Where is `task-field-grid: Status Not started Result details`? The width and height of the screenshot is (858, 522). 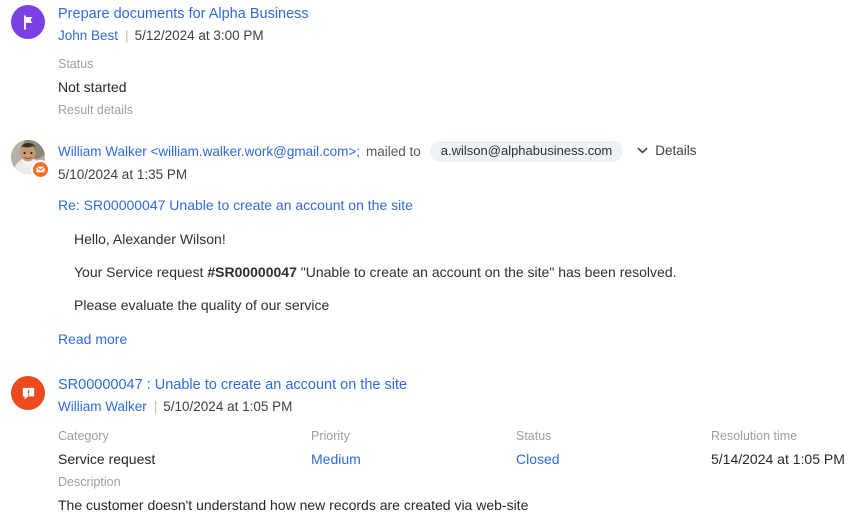 task-field-grid: Status Not started Result details is located at coordinates (458, 86).